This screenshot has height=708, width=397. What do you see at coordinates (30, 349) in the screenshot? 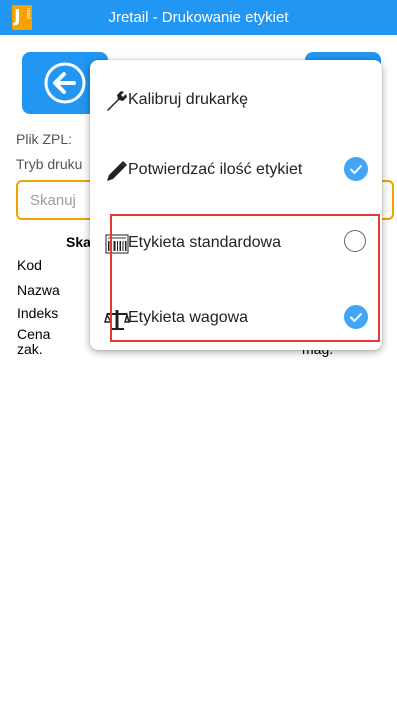
I see `cena-zak-label: zak.` at bounding box center [30, 349].